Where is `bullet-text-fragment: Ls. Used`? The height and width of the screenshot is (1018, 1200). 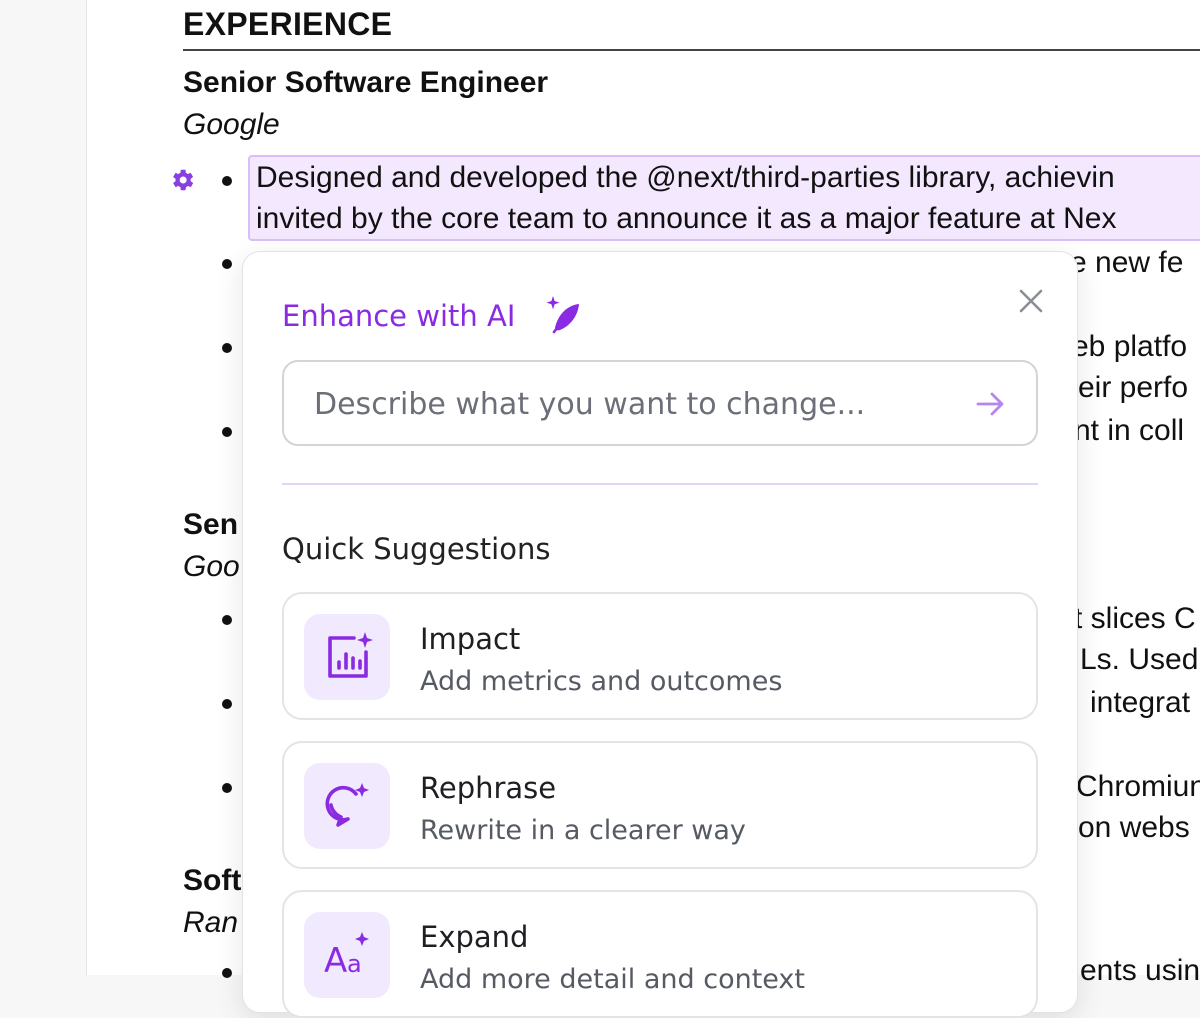 bullet-text-fragment: Ls. Used is located at coordinates (1139, 659).